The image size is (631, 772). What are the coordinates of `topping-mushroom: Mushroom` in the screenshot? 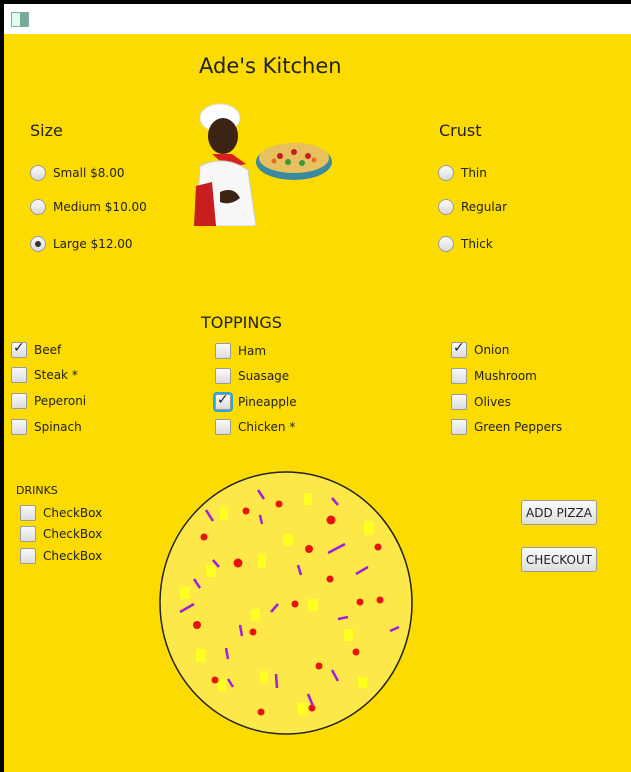 It's located at (494, 376).